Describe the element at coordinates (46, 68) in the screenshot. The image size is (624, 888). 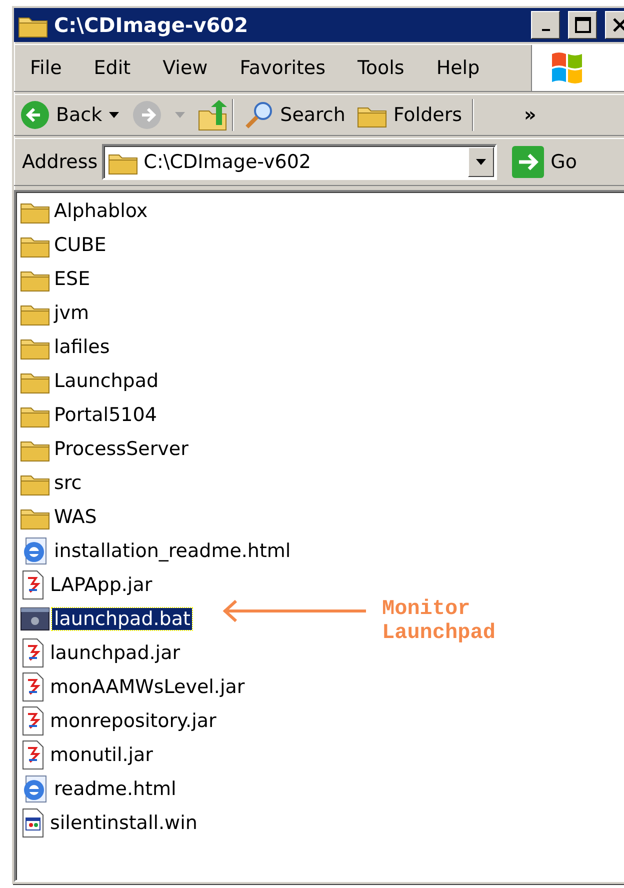
I see `menu-item: File` at that location.